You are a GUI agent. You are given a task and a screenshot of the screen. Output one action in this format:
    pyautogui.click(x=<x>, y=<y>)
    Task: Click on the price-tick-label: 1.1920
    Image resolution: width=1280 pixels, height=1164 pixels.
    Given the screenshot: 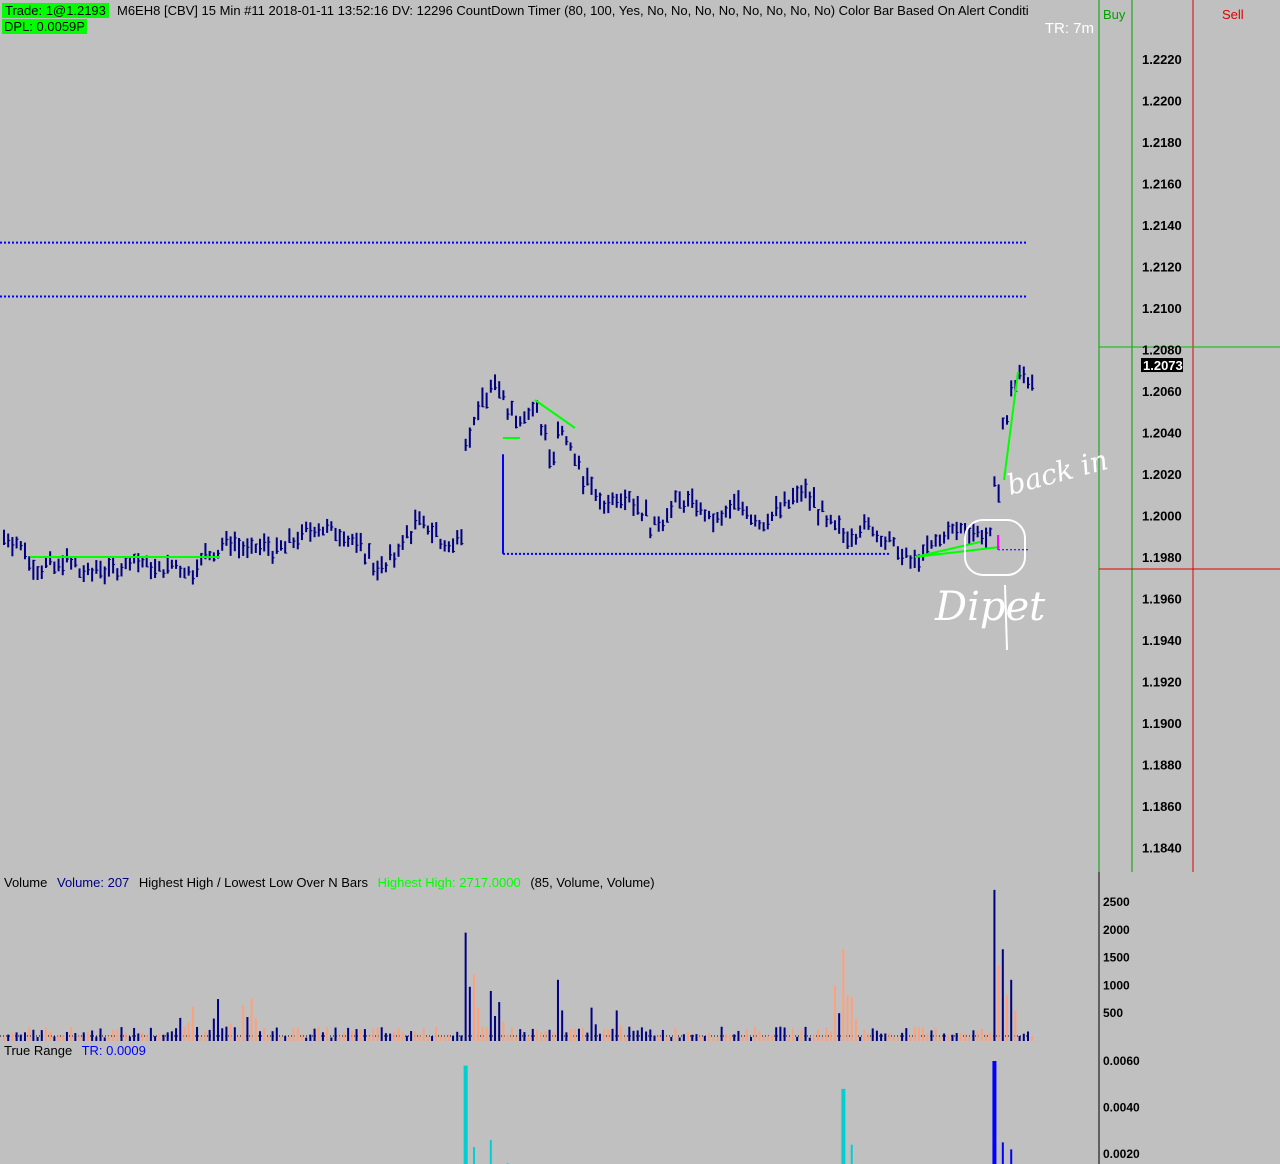 What is the action you would take?
    pyautogui.click(x=1162, y=682)
    